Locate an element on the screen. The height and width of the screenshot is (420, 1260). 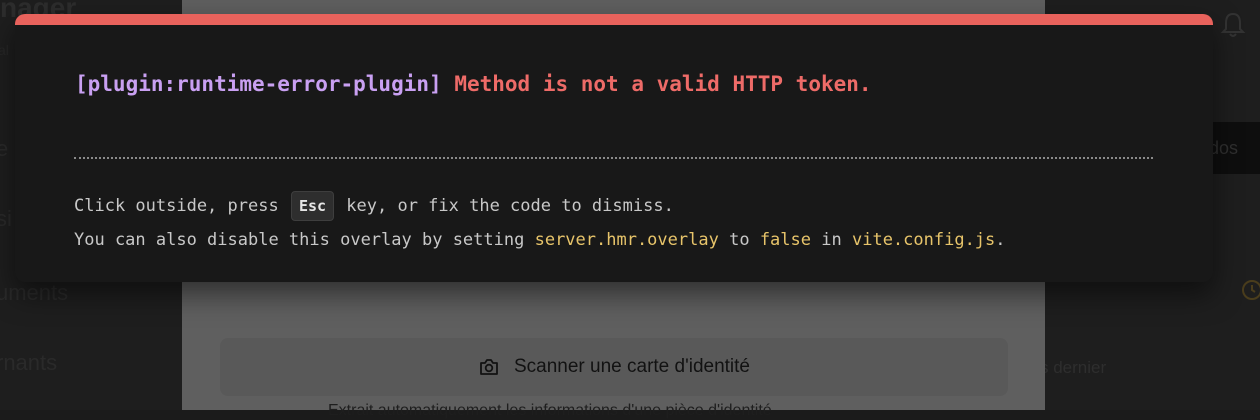
tip-text: in is located at coordinates (831, 240).